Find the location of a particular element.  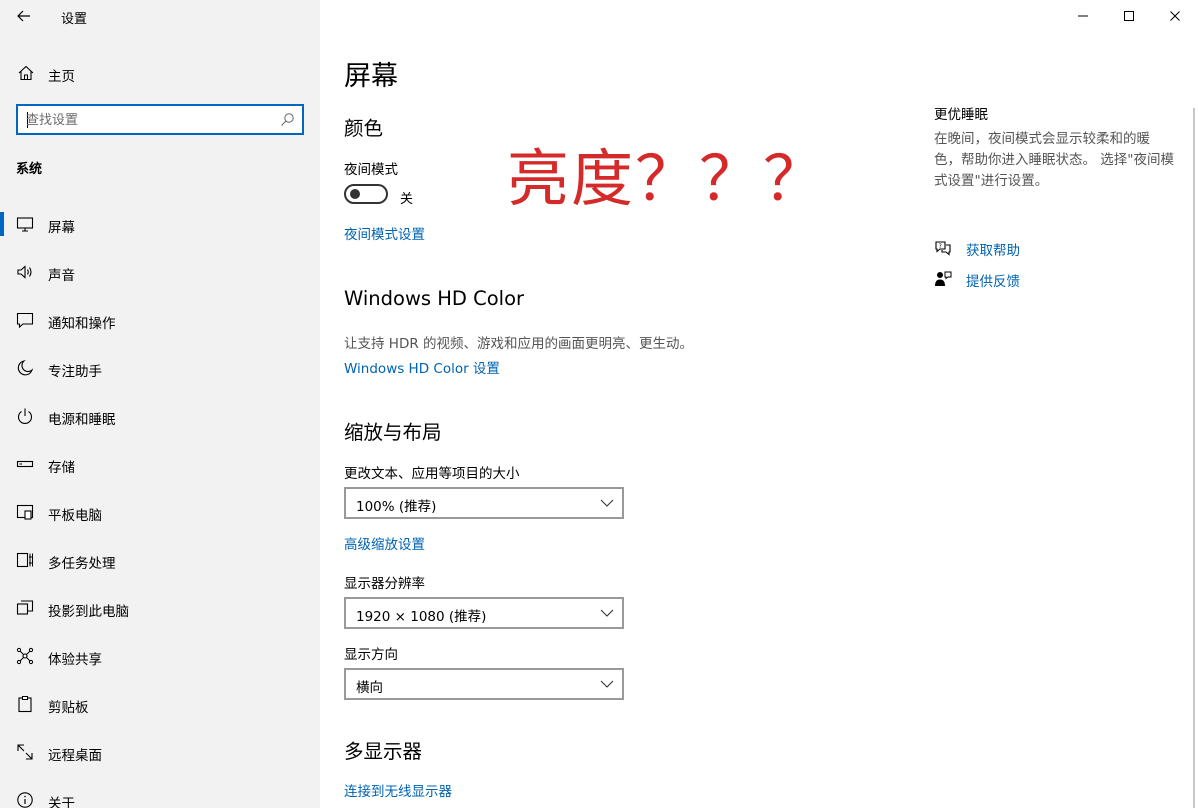

sidebar-item-display: 屏幕 is located at coordinates (160, 224).